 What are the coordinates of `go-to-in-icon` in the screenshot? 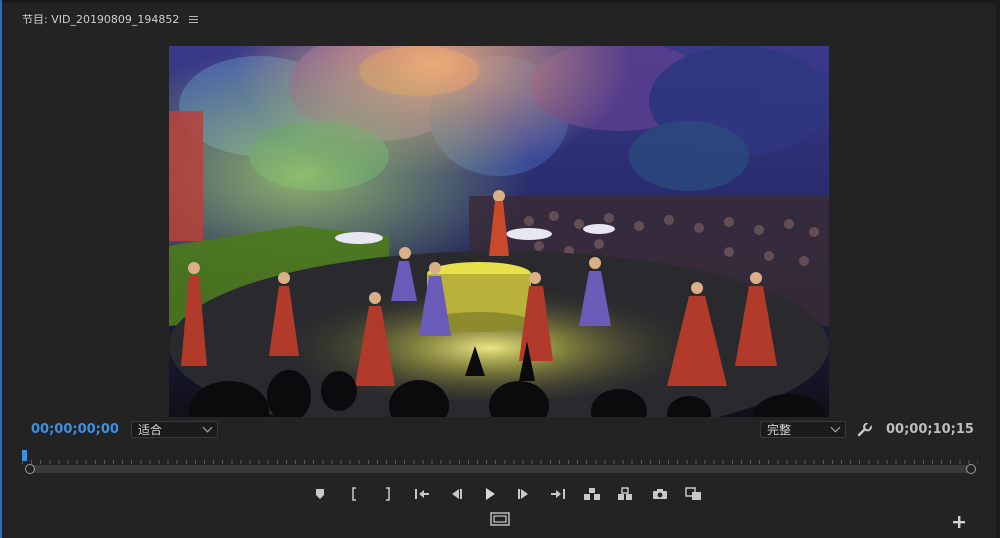 It's located at (422, 494).